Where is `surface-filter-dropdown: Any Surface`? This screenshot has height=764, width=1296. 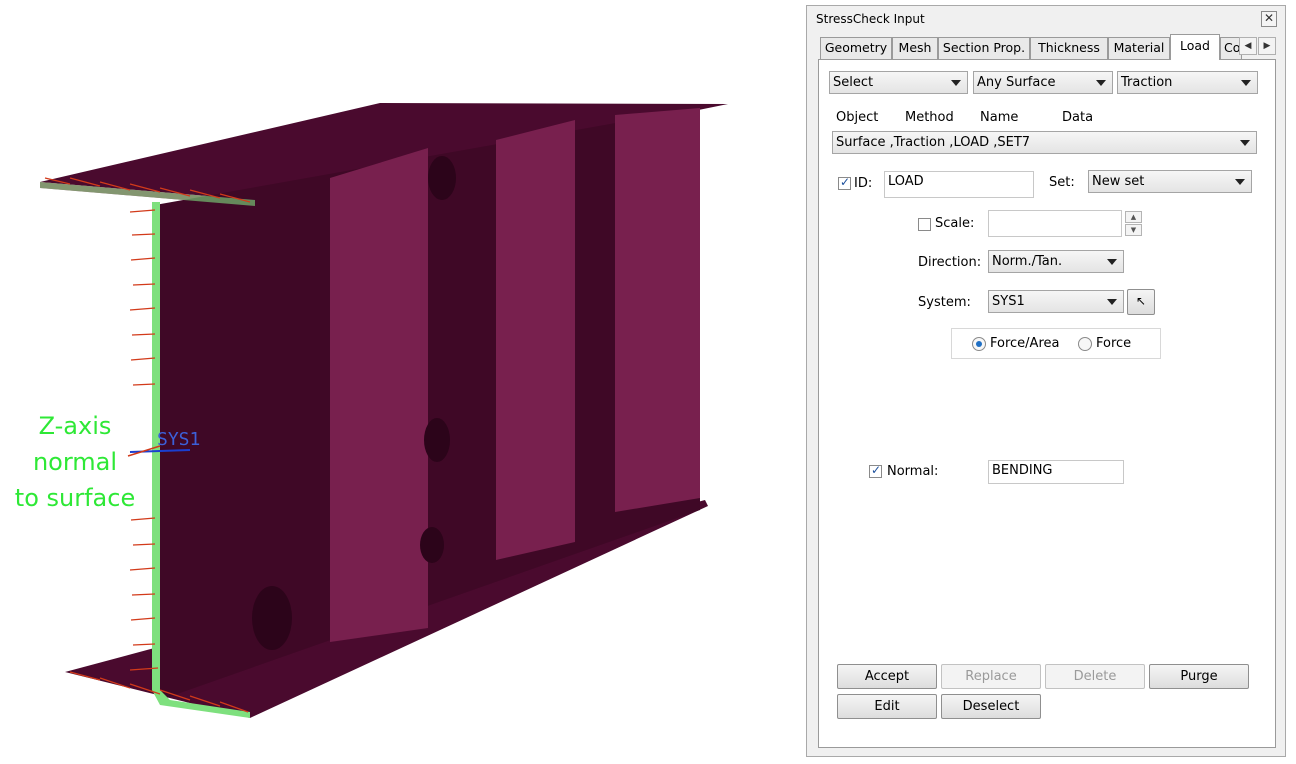 surface-filter-dropdown: Any Surface is located at coordinates (1043, 82).